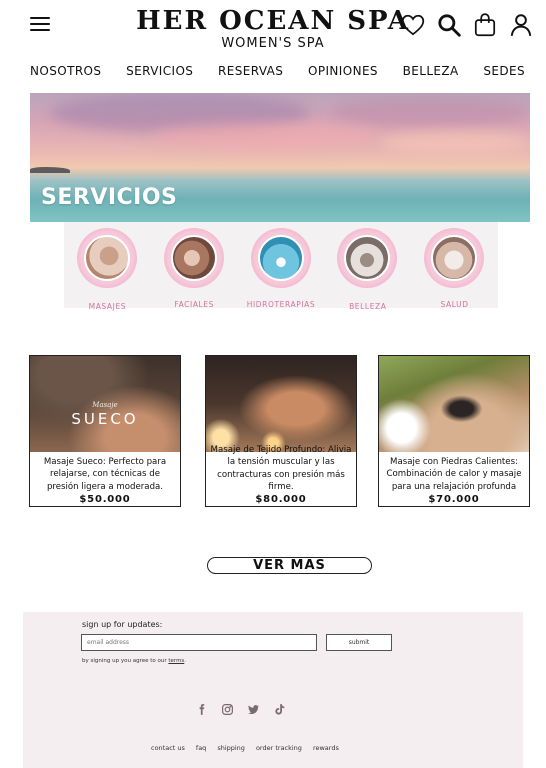  I want to click on terms-notice-text: by signing up you agree to our, so click(125, 661).